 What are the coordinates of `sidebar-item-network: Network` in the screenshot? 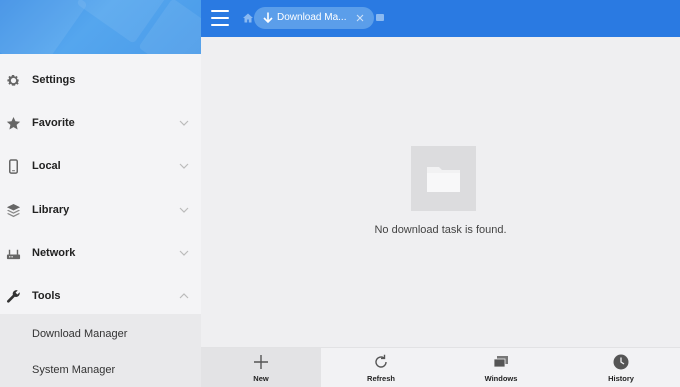 It's located at (100, 253).